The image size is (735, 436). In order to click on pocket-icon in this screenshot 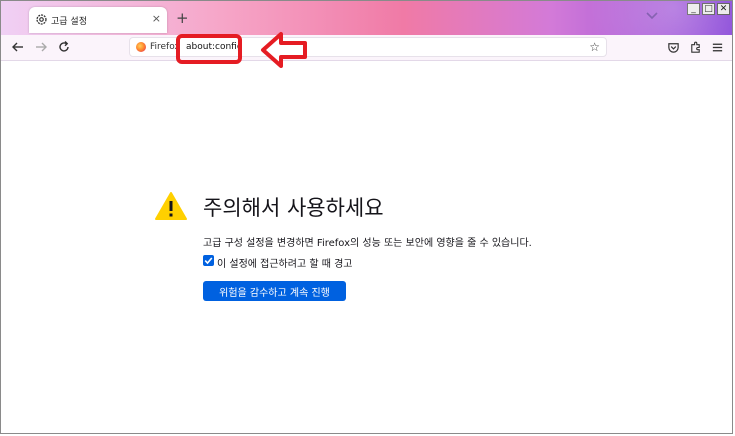, I will do `click(673, 47)`.